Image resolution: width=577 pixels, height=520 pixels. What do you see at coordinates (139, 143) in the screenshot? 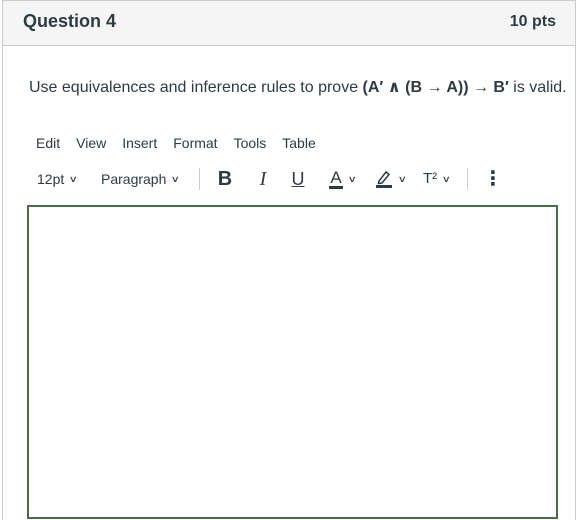
I see `menu-insert: Insert` at bounding box center [139, 143].